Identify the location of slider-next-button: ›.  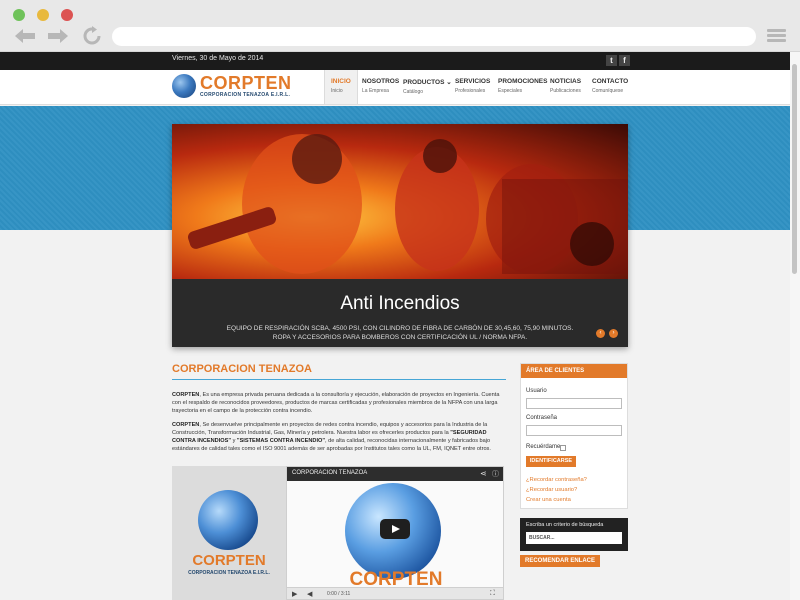
(613, 333).